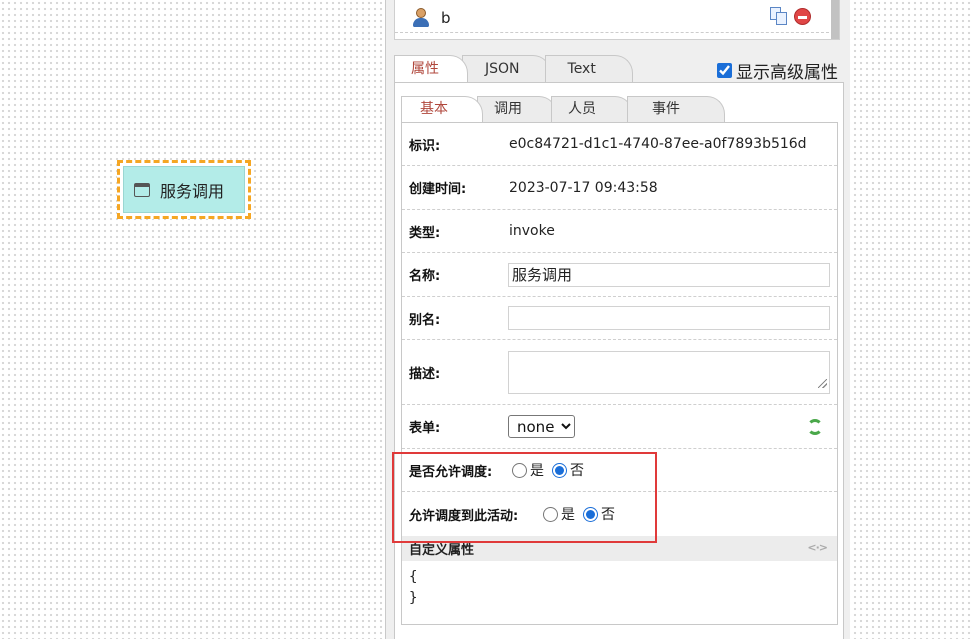  Describe the element at coordinates (588, 68) in the screenshot. I see `tab-text: Text` at that location.